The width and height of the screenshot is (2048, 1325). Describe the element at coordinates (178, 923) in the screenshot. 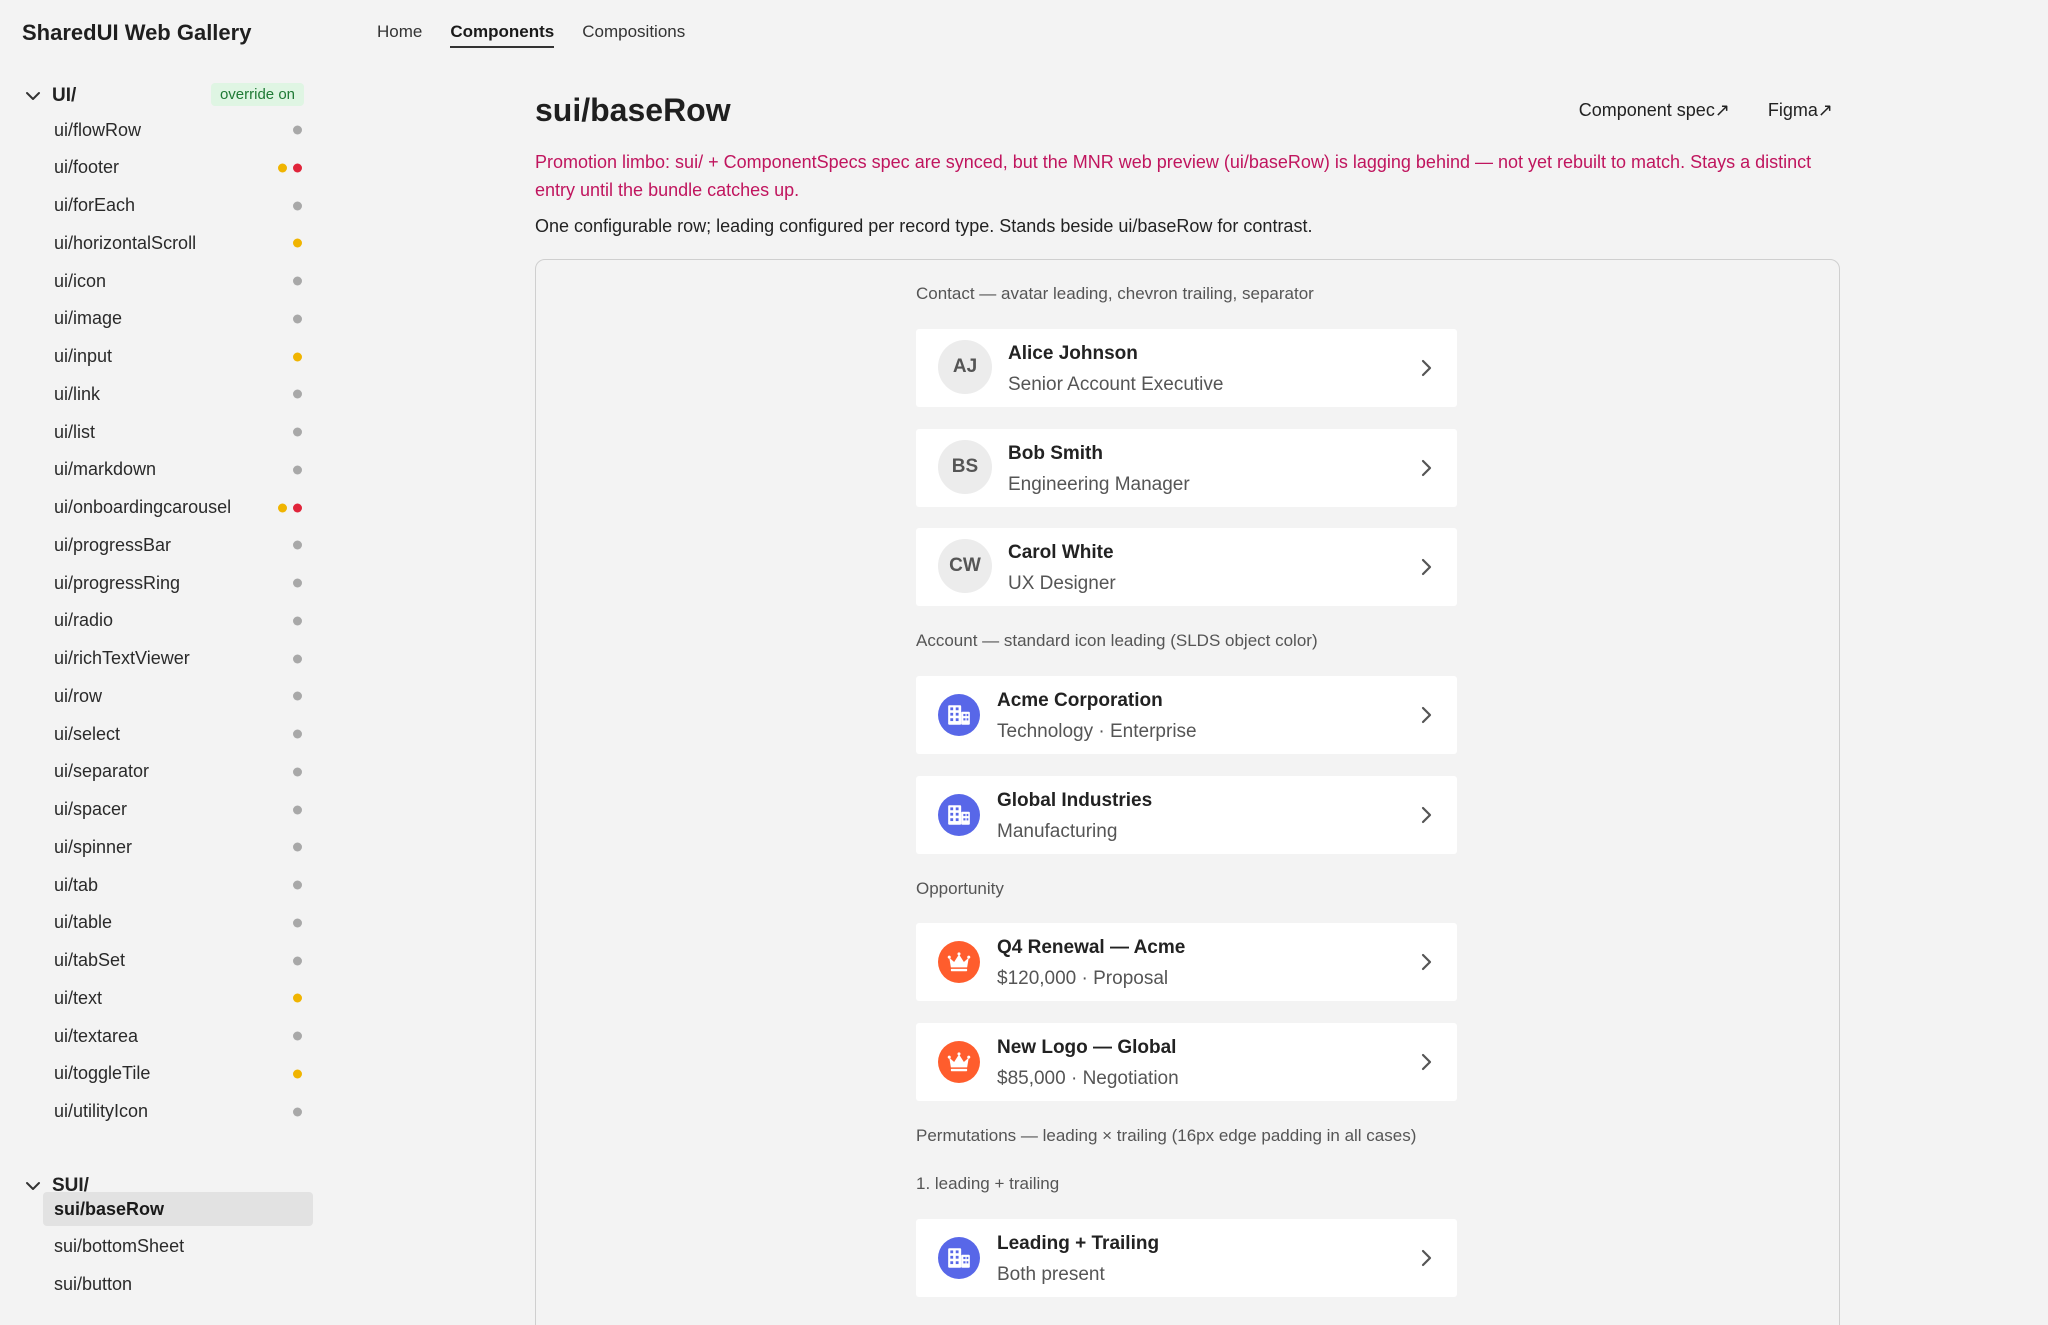

I see `sidebar-item: ui/table` at that location.